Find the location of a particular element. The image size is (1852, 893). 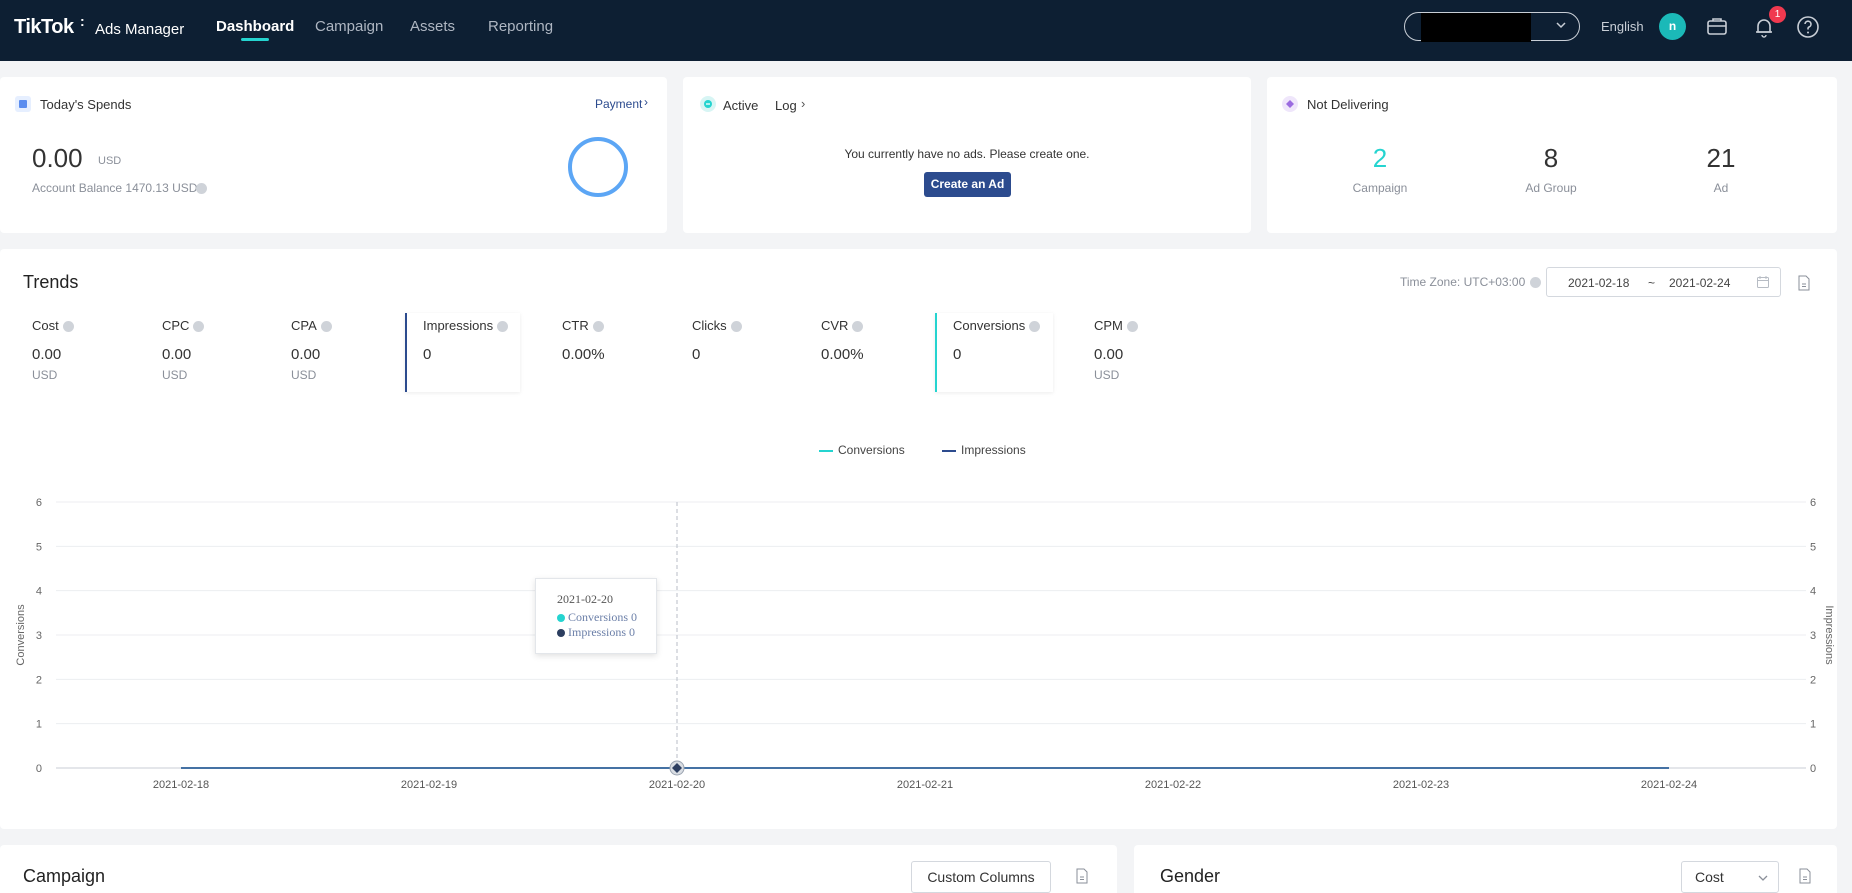

gender-panel: Gender Cost is located at coordinates (1485, 869).